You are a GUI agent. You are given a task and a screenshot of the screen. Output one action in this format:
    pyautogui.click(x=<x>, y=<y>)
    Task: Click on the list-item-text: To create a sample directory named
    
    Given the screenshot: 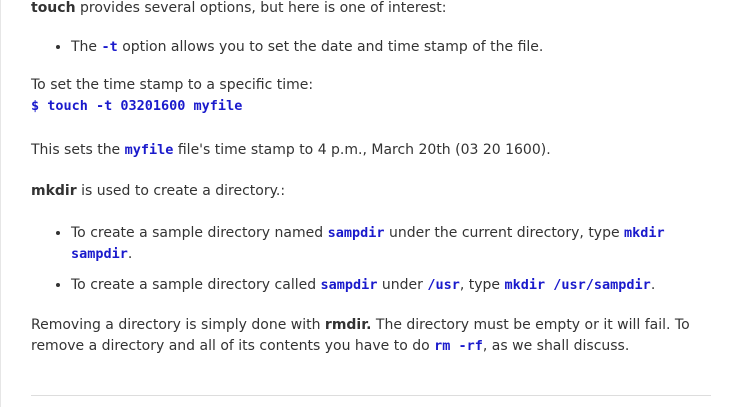 What is the action you would take?
    pyautogui.click(x=199, y=233)
    